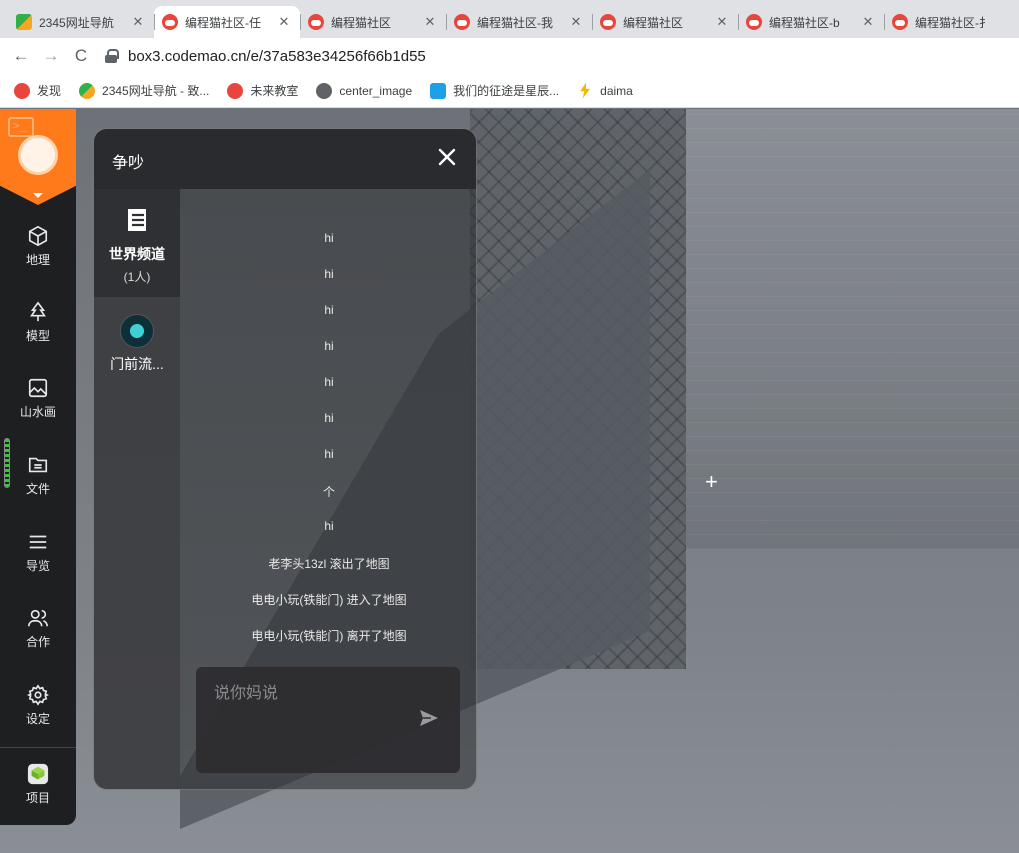  I want to click on sidebar-item-label: 山水画, so click(37, 412).